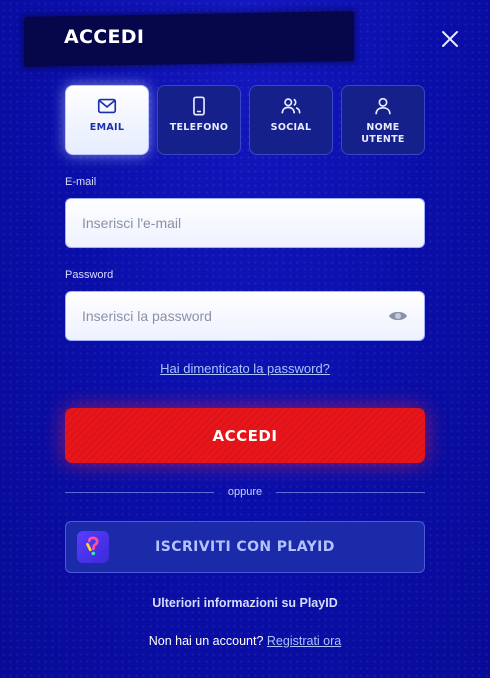 This screenshot has height=678, width=490. I want to click on tab-phone-label: TELEFONO, so click(199, 127).